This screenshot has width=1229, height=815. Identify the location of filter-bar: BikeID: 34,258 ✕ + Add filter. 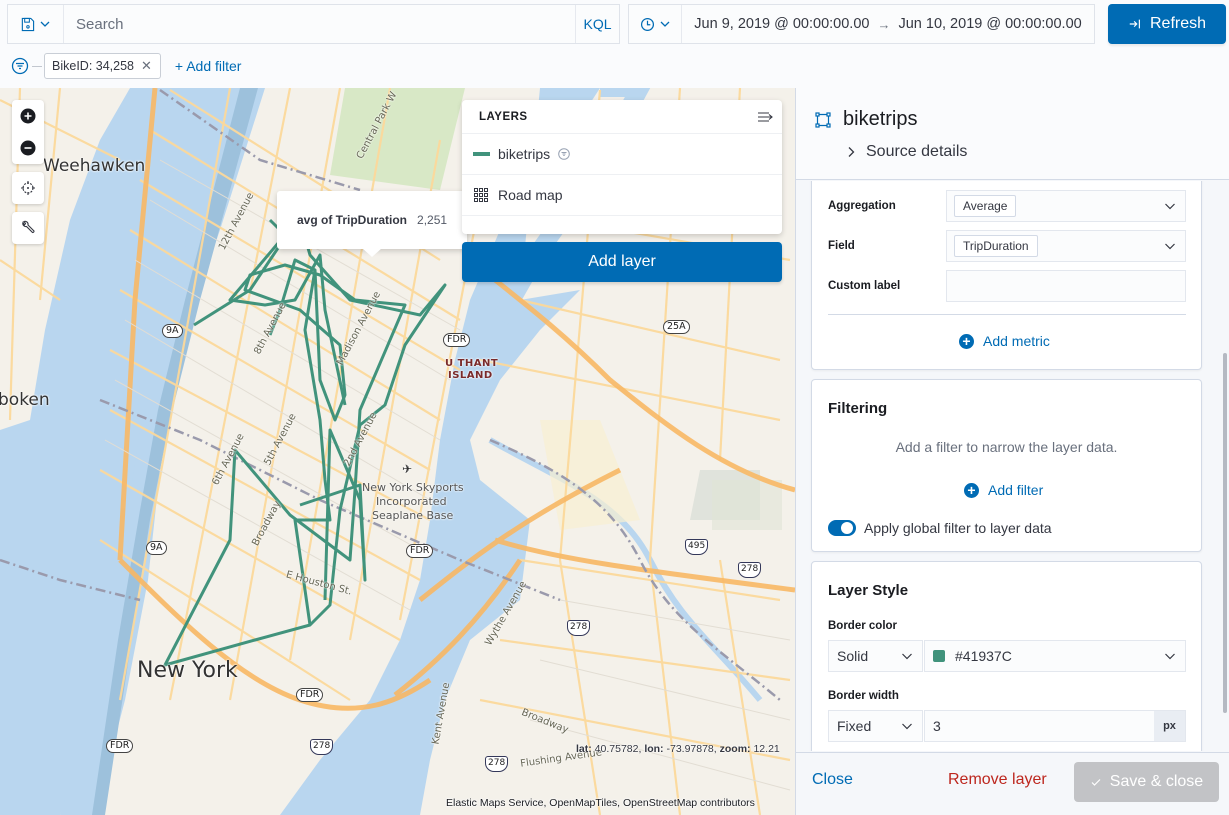
(397, 66).